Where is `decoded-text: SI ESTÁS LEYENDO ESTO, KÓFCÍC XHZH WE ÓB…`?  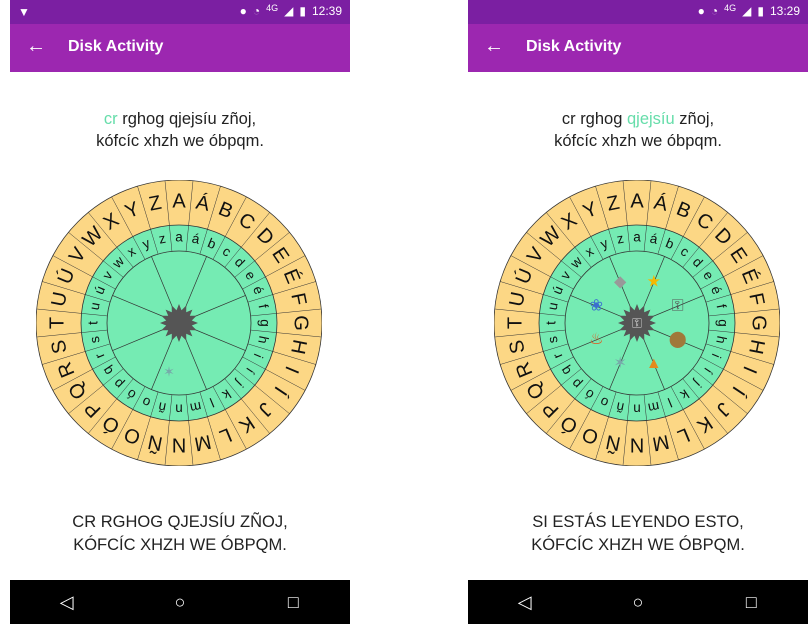
decoded-text: SI ESTÁS LEYENDO ESTO, KÓFCÍC XHZH WE ÓB… is located at coordinates (638, 534).